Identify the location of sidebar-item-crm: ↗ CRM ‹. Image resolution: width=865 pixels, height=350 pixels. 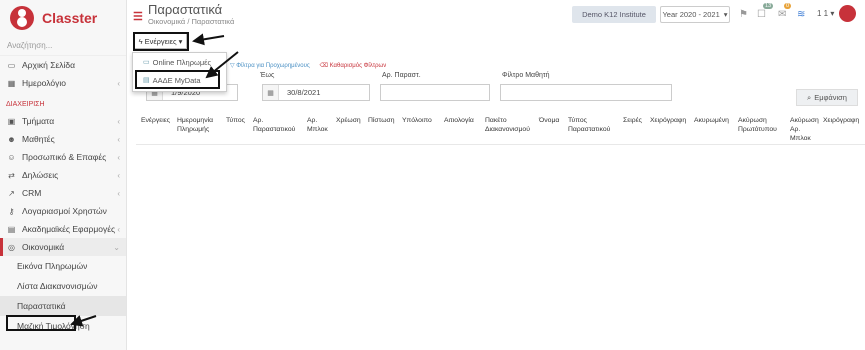
(63, 193).